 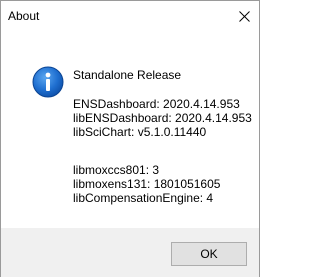 What do you see at coordinates (116, 170) in the screenshot?
I see `library-item: libmoxccs801: 3` at bounding box center [116, 170].